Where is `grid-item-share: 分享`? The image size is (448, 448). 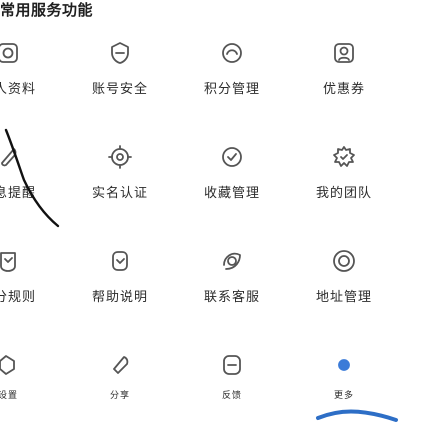
grid-item-share: 分享 is located at coordinates (120, 392).